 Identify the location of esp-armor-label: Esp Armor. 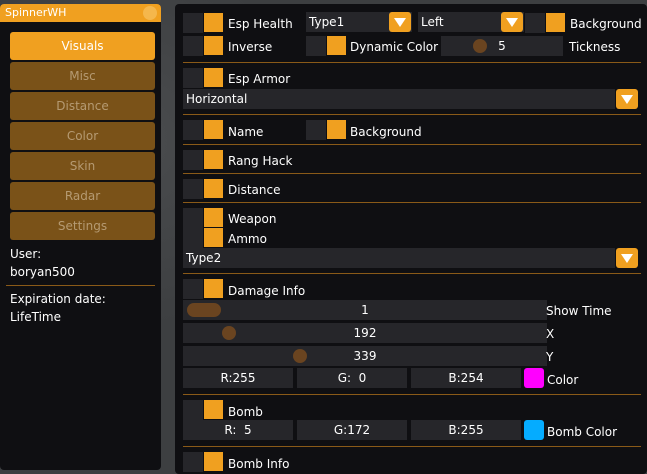
(259, 79).